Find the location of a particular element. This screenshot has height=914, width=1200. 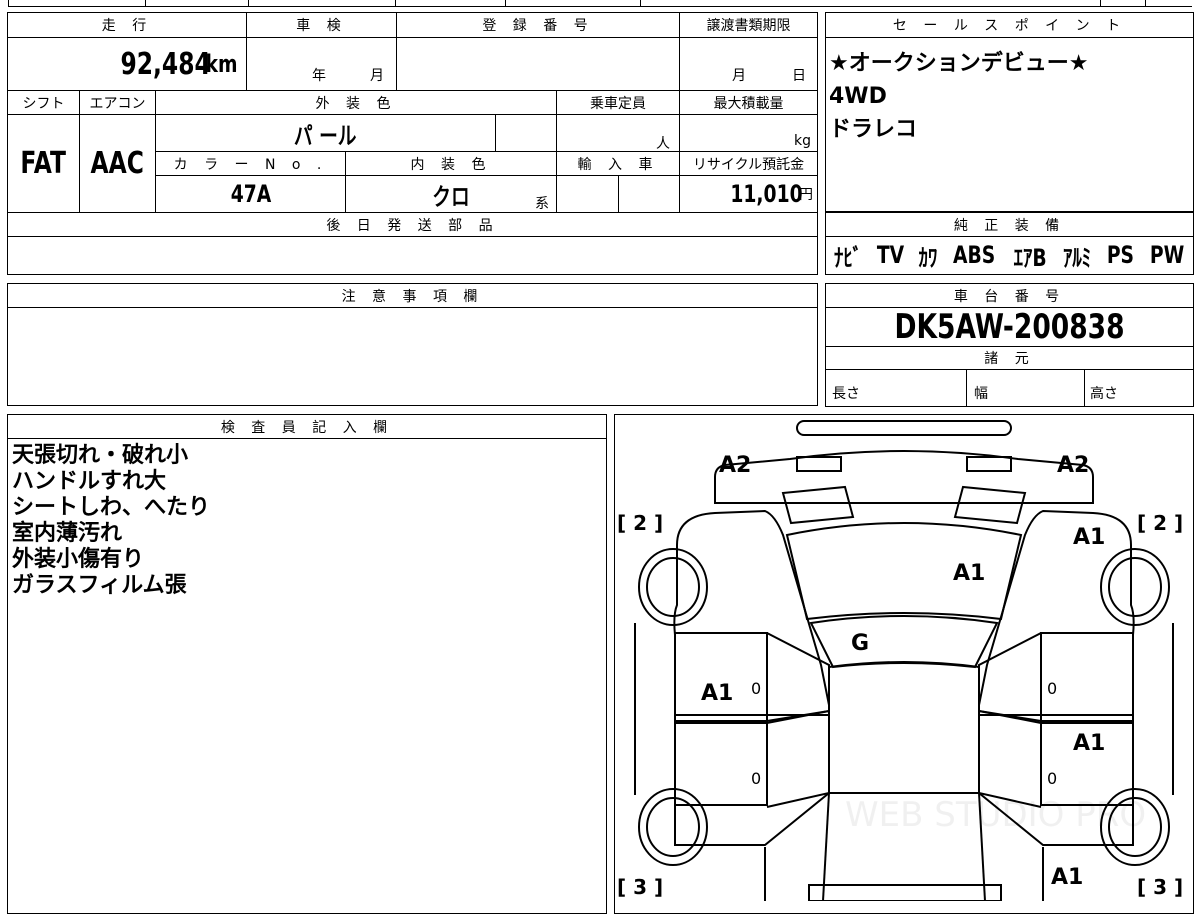

spec-length: 長さ is located at coordinates (846, 394).